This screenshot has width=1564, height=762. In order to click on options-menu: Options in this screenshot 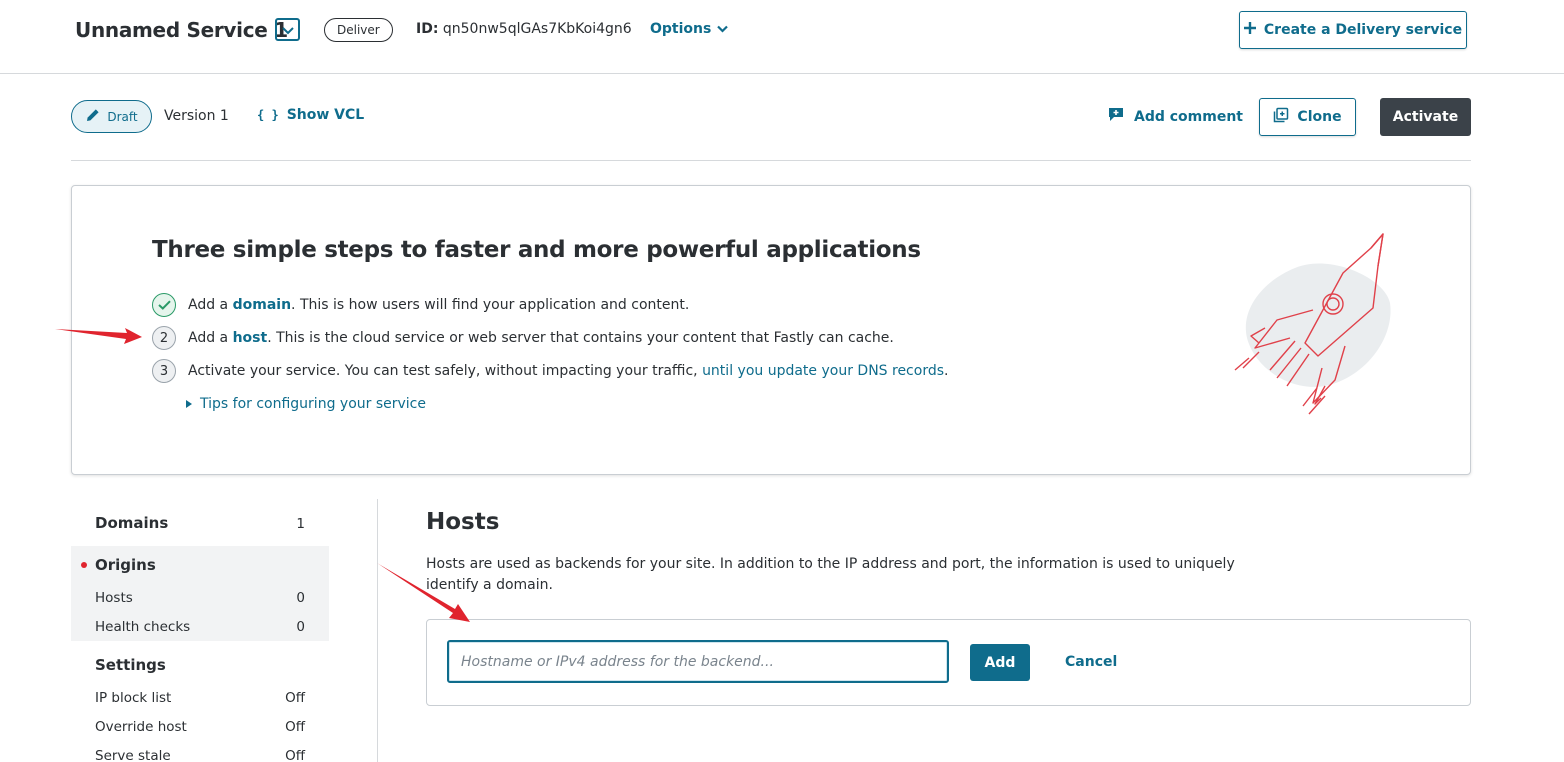, I will do `click(689, 29)`.